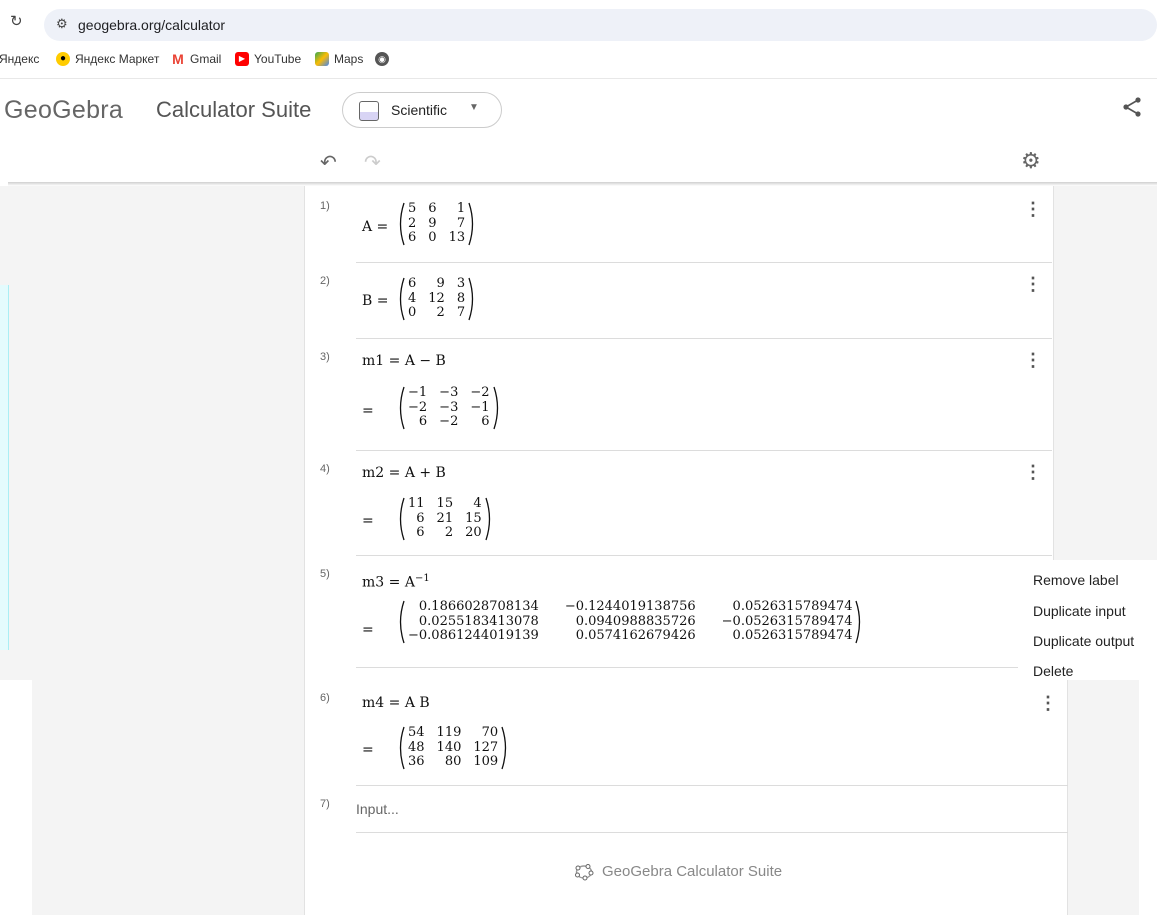 The width and height of the screenshot is (1157, 915). Describe the element at coordinates (152, 433) in the screenshot. I see `left-background` at that location.